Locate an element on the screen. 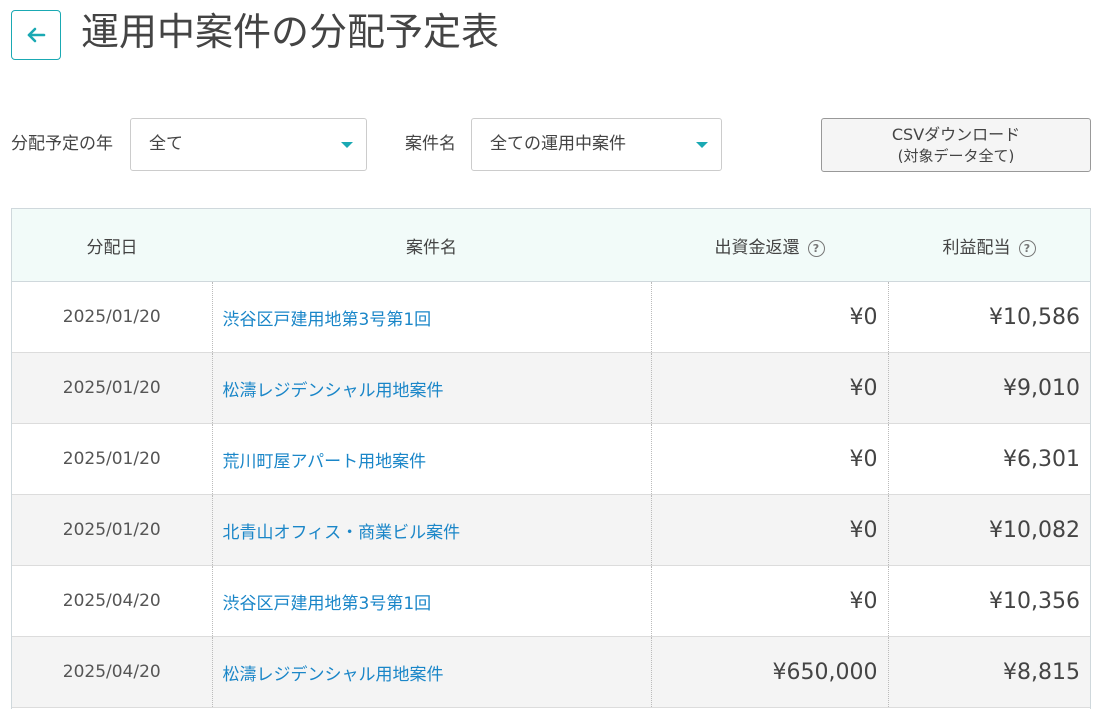 Image resolution: width=1093 pixels, height=709 pixels. column-header-date: 分配日 is located at coordinates (112, 245).